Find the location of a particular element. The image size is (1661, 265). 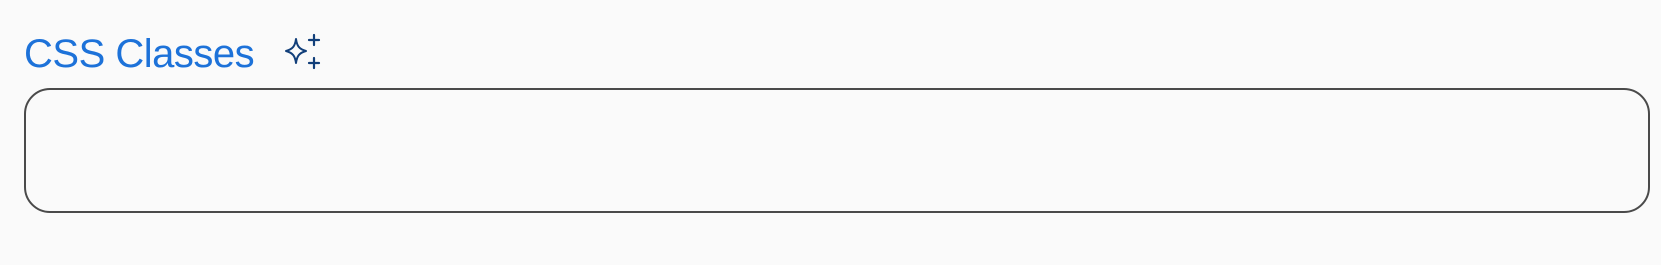

sparkle-icon is located at coordinates (303, 53).